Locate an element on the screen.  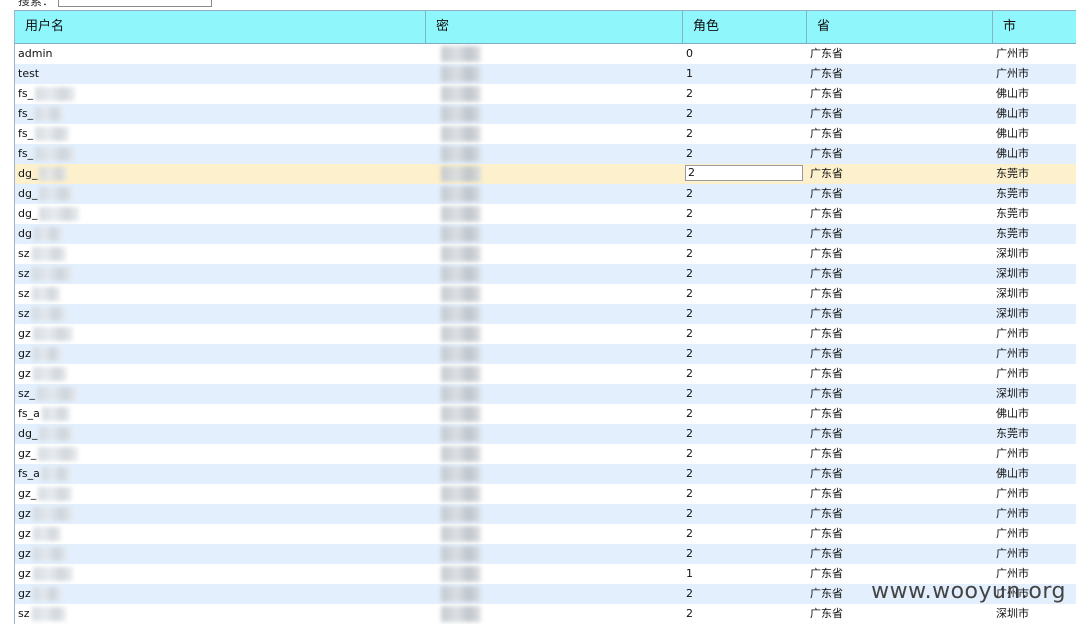
table-row: dg 2 广东省 东莞市 is located at coordinates (545, 234).